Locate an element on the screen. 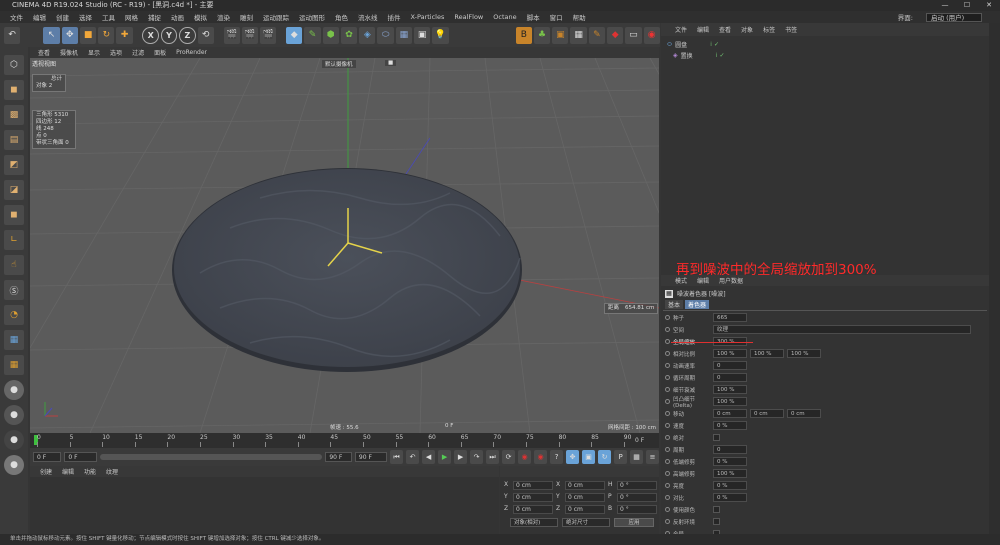 The height and width of the screenshot is (545, 1000). snap-icon: Ⓢ is located at coordinates (14, 290).